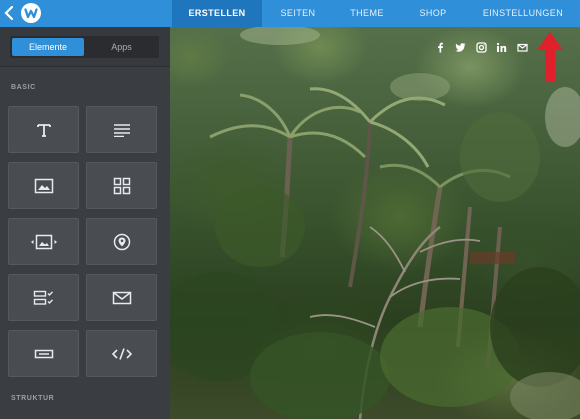 The image size is (580, 419). Describe the element at coordinates (522, 46) in the screenshot. I see `mail-icon` at that location.